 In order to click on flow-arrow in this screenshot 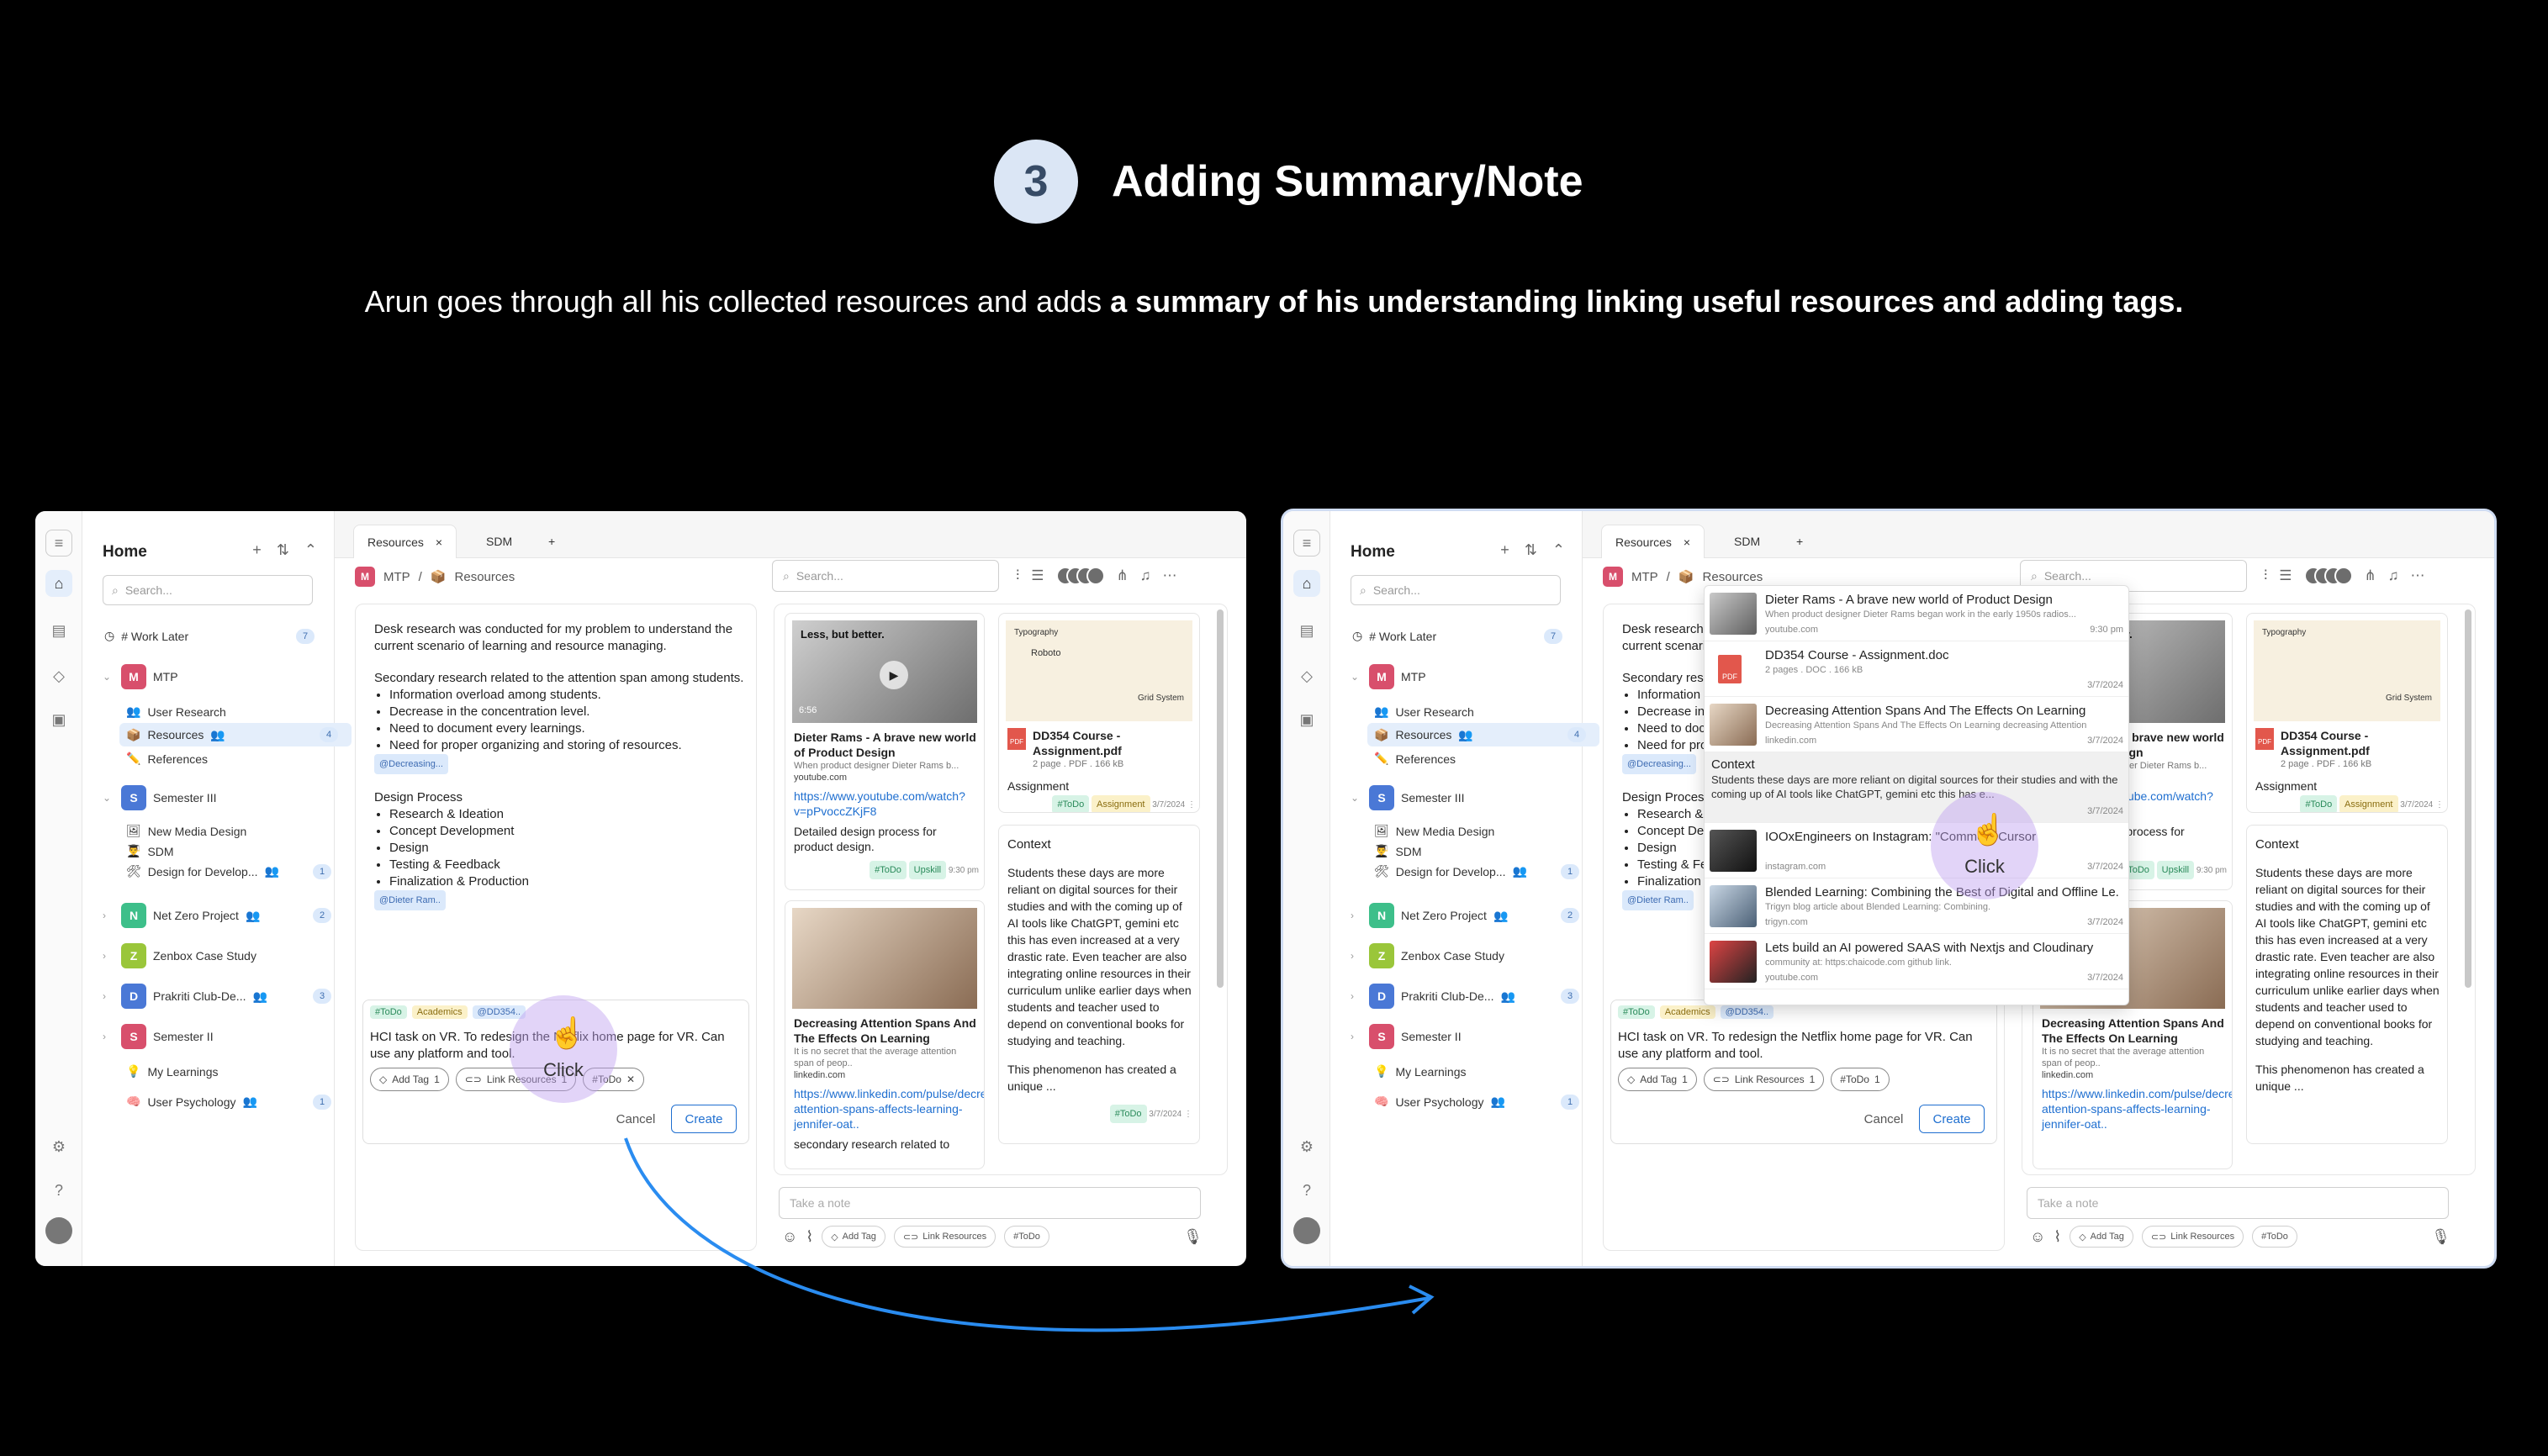, I will do `click(1029, 1234)`.